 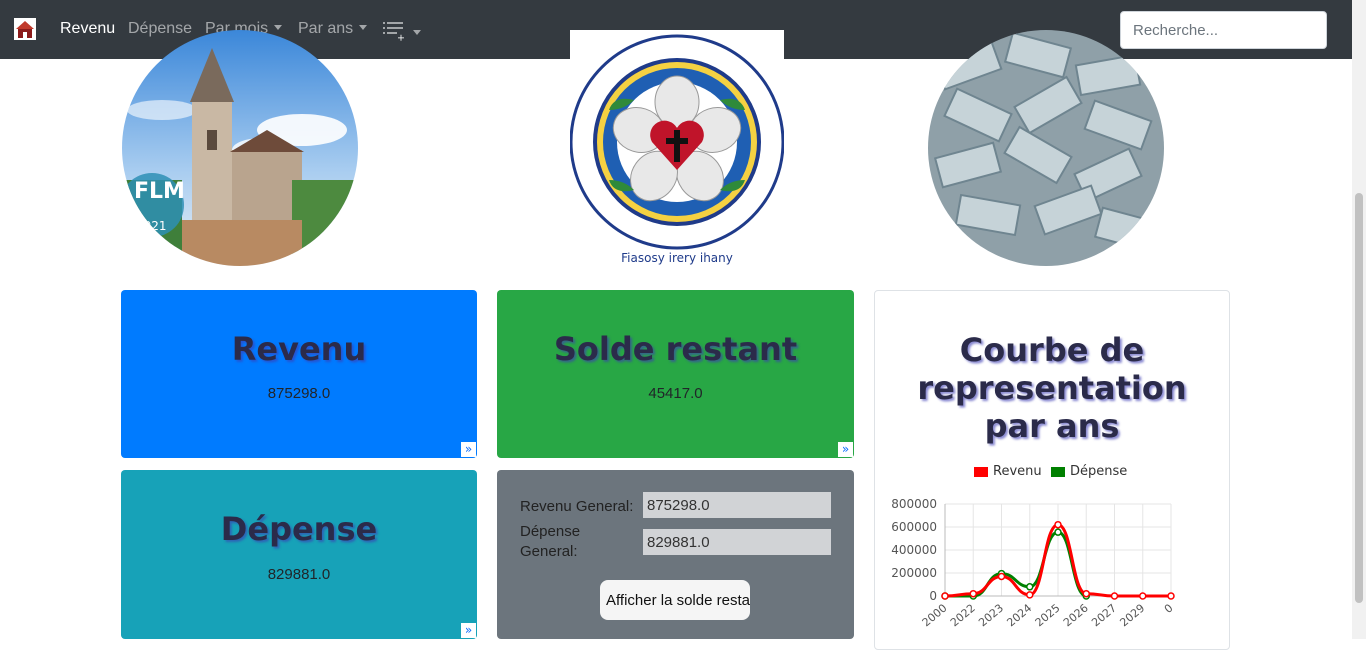 I want to click on x-tick-label: 2025, so click(x=1048, y=615).